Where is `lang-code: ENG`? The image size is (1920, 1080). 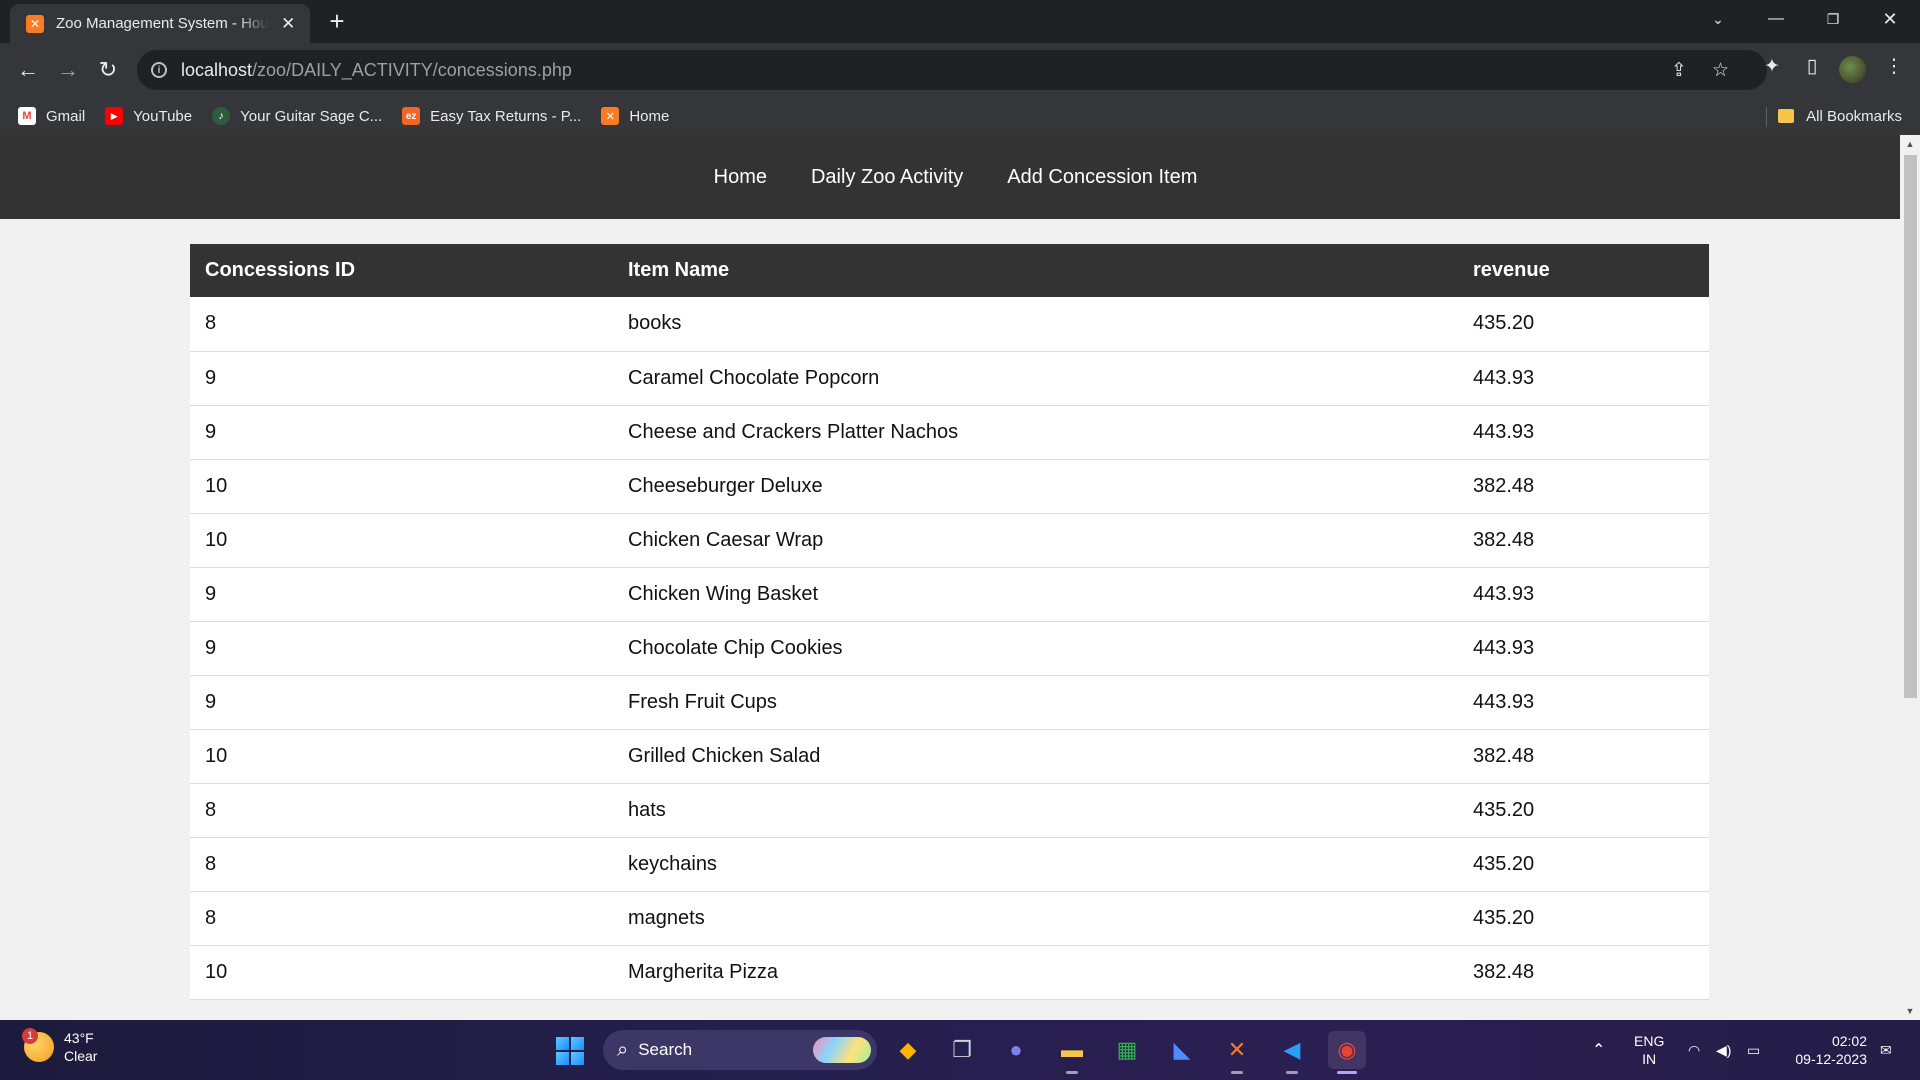 lang-code: ENG is located at coordinates (1649, 1041).